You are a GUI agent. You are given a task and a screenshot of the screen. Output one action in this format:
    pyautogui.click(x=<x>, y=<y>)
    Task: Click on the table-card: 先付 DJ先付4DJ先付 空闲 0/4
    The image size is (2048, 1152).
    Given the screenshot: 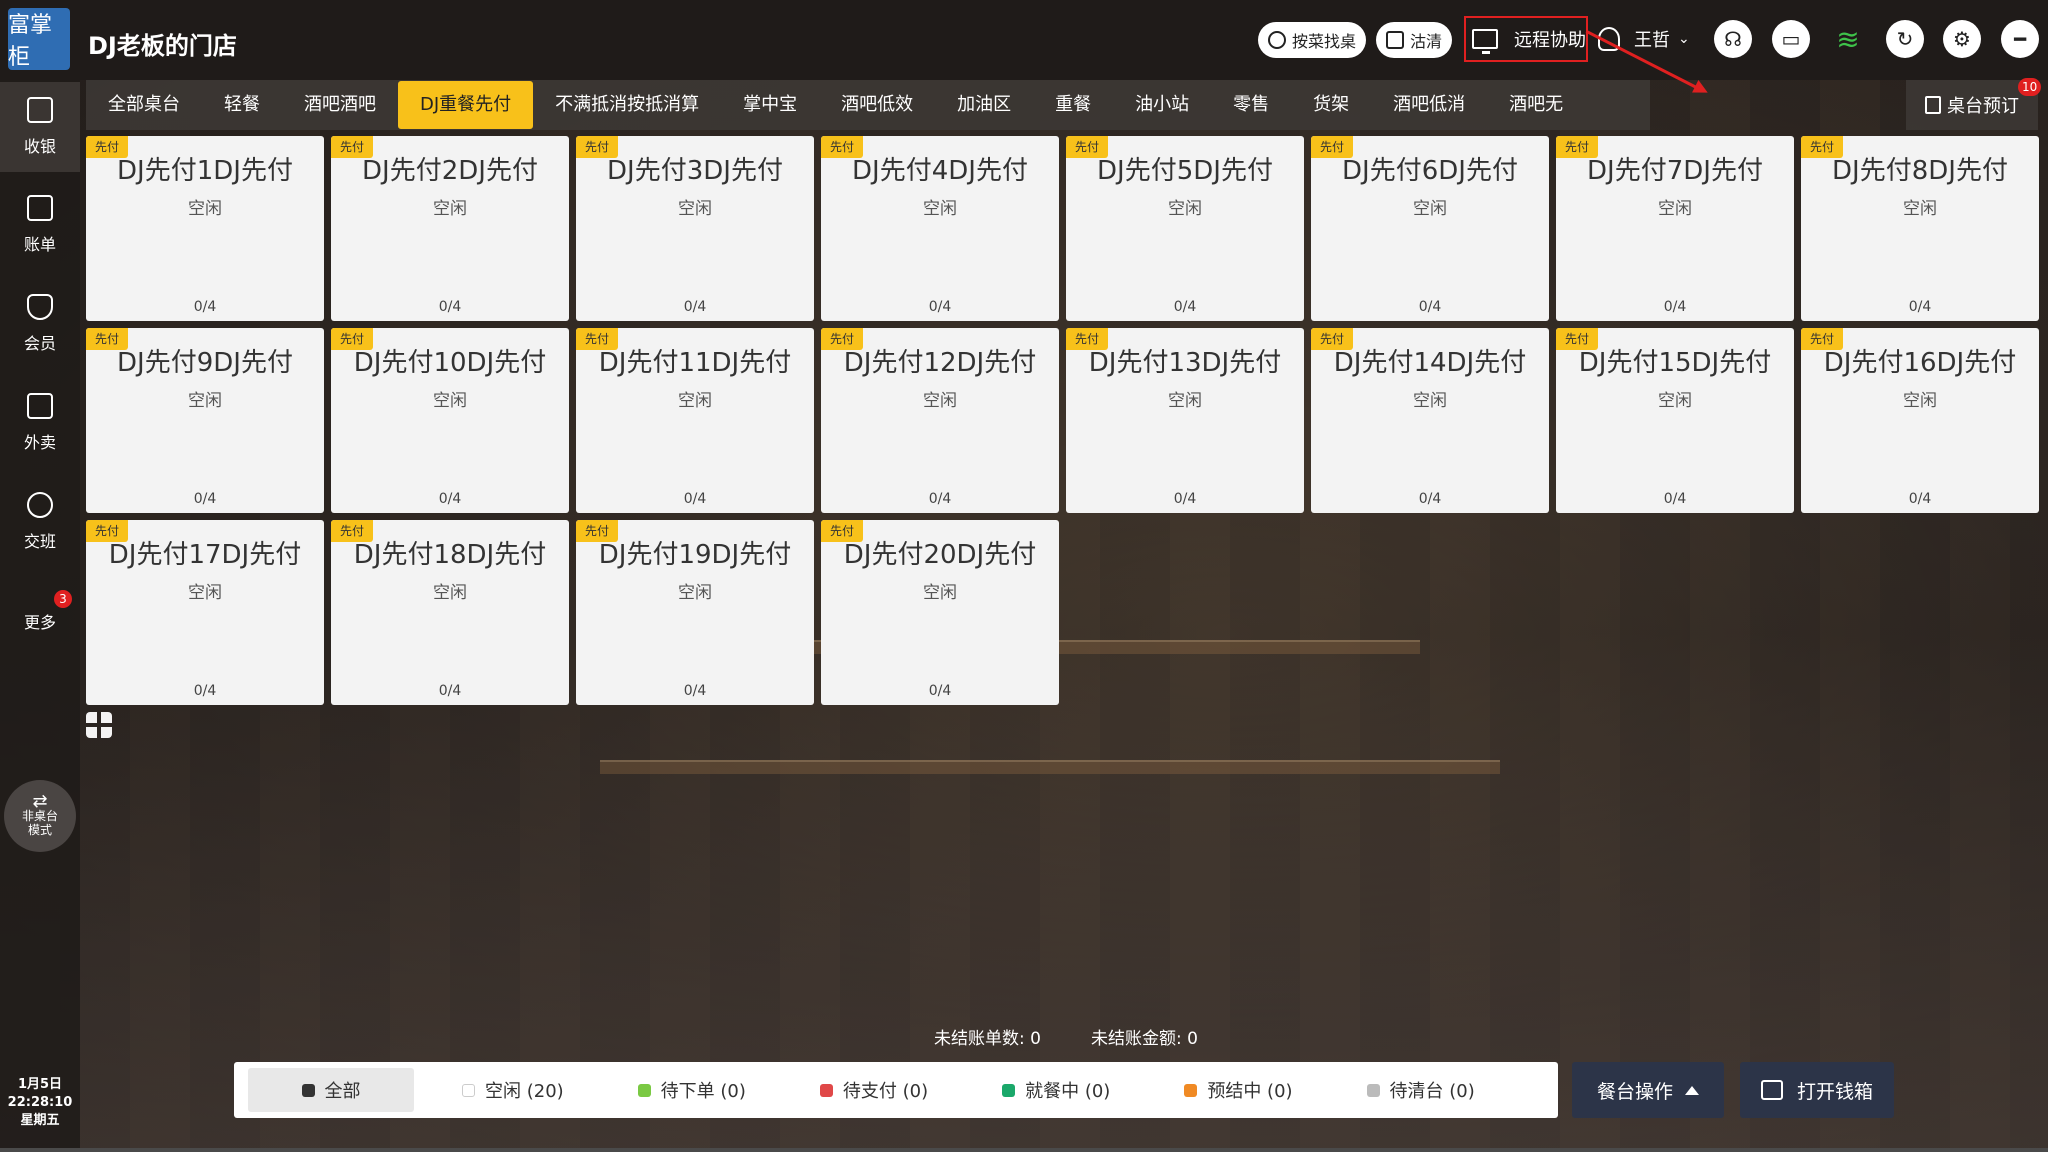 What is the action you would take?
    pyautogui.click(x=940, y=228)
    